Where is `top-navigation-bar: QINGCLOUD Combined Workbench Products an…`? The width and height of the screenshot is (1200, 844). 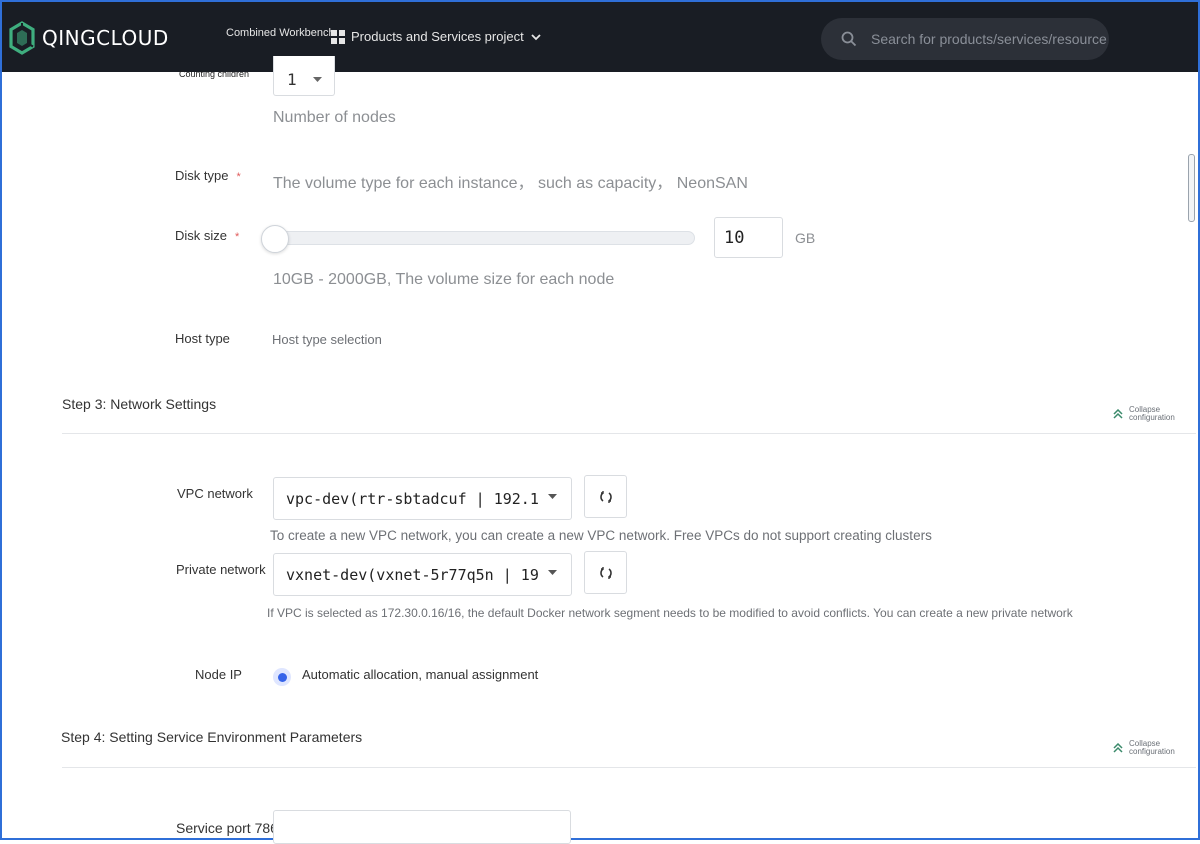
top-navigation-bar: QINGCLOUD Combined Workbench Products an… is located at coordinates (600, 36).